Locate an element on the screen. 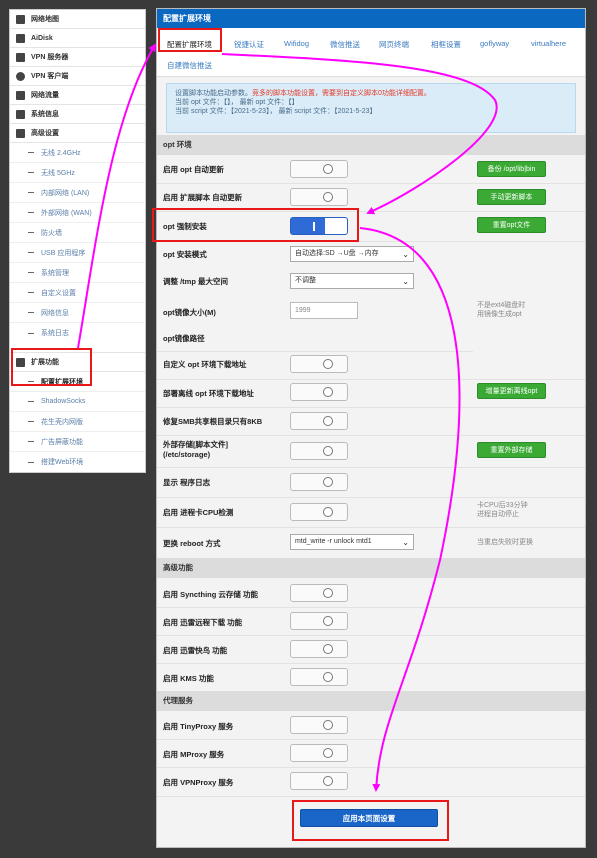 Image resolution: width=597 pixels, height=858 pixels. note-cpu: 卡CPU后33分钟 进程自动停止 is located at coordinates (502, 510).